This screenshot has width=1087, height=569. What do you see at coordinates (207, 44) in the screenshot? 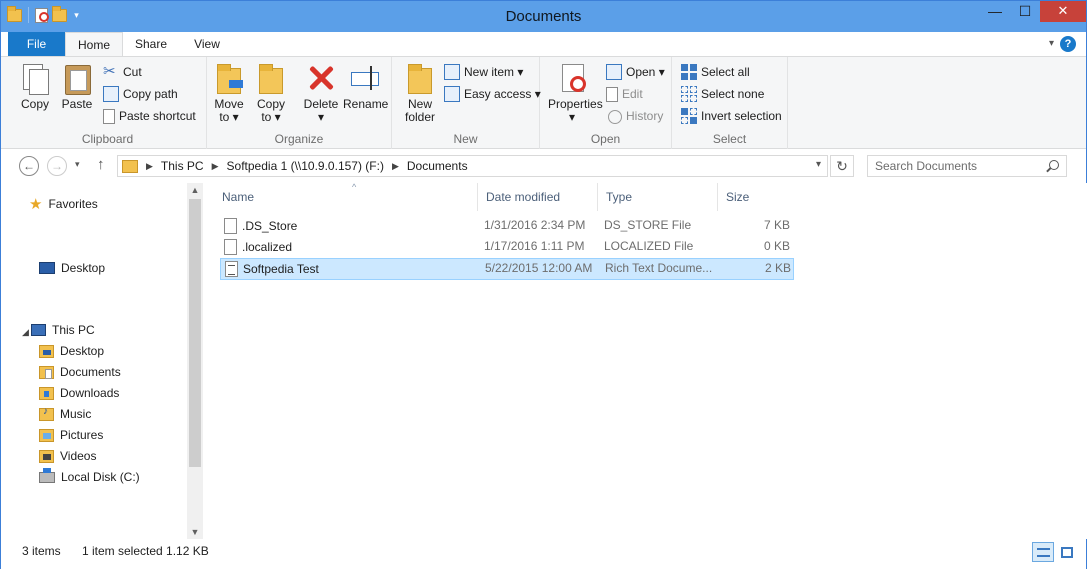
I see `tab-view: View` at bounding box center [207, 44].